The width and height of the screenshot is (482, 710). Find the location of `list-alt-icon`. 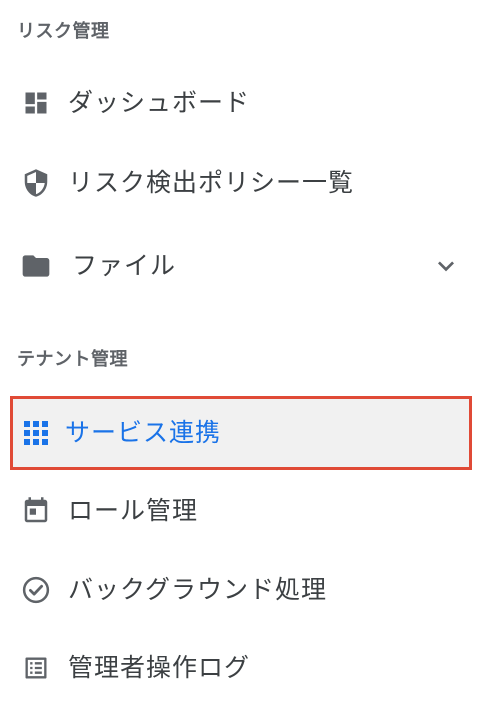

list-alt-icon is located at coordinates (36, 668).